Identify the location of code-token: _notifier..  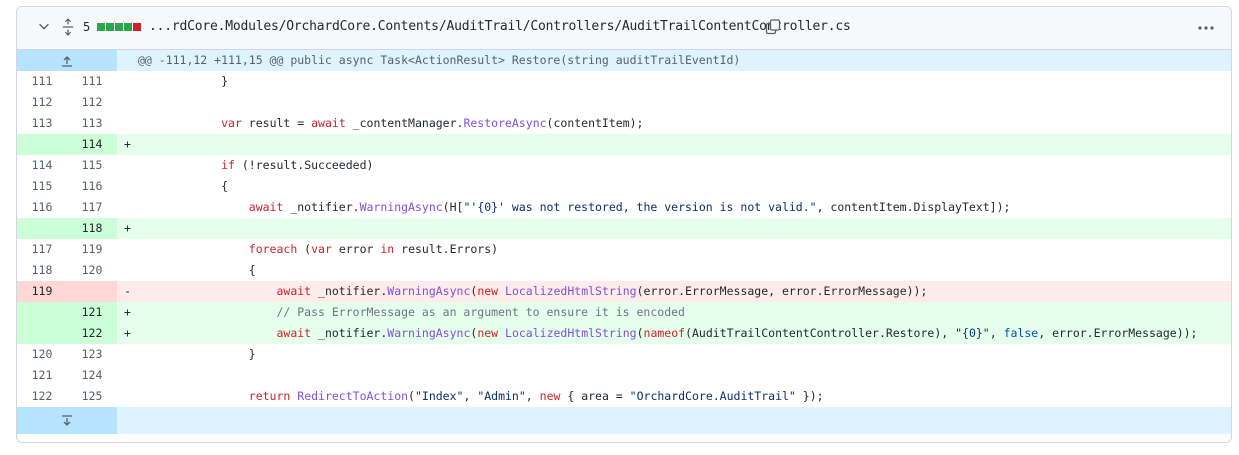
(321, 207).